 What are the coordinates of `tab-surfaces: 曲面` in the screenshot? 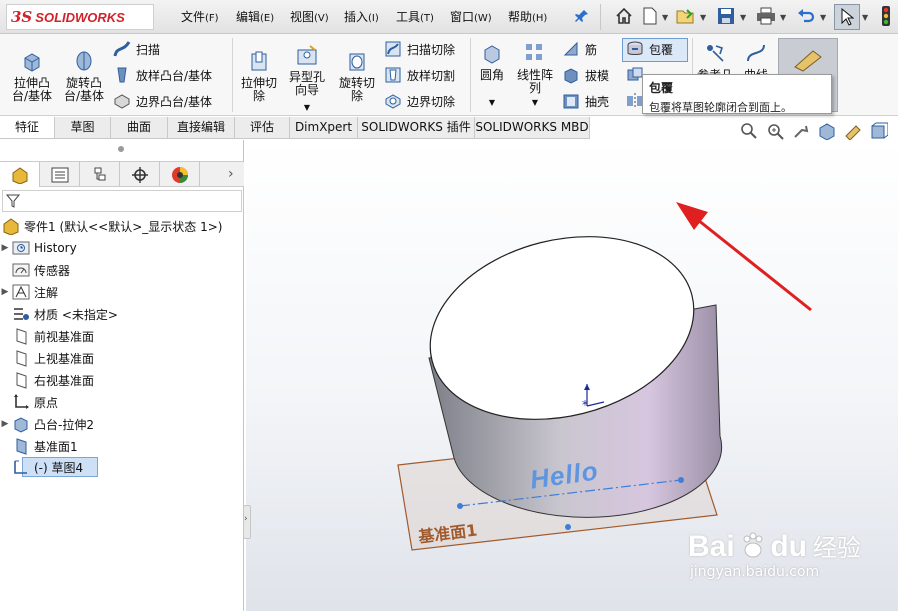 It's located at (139, 127).